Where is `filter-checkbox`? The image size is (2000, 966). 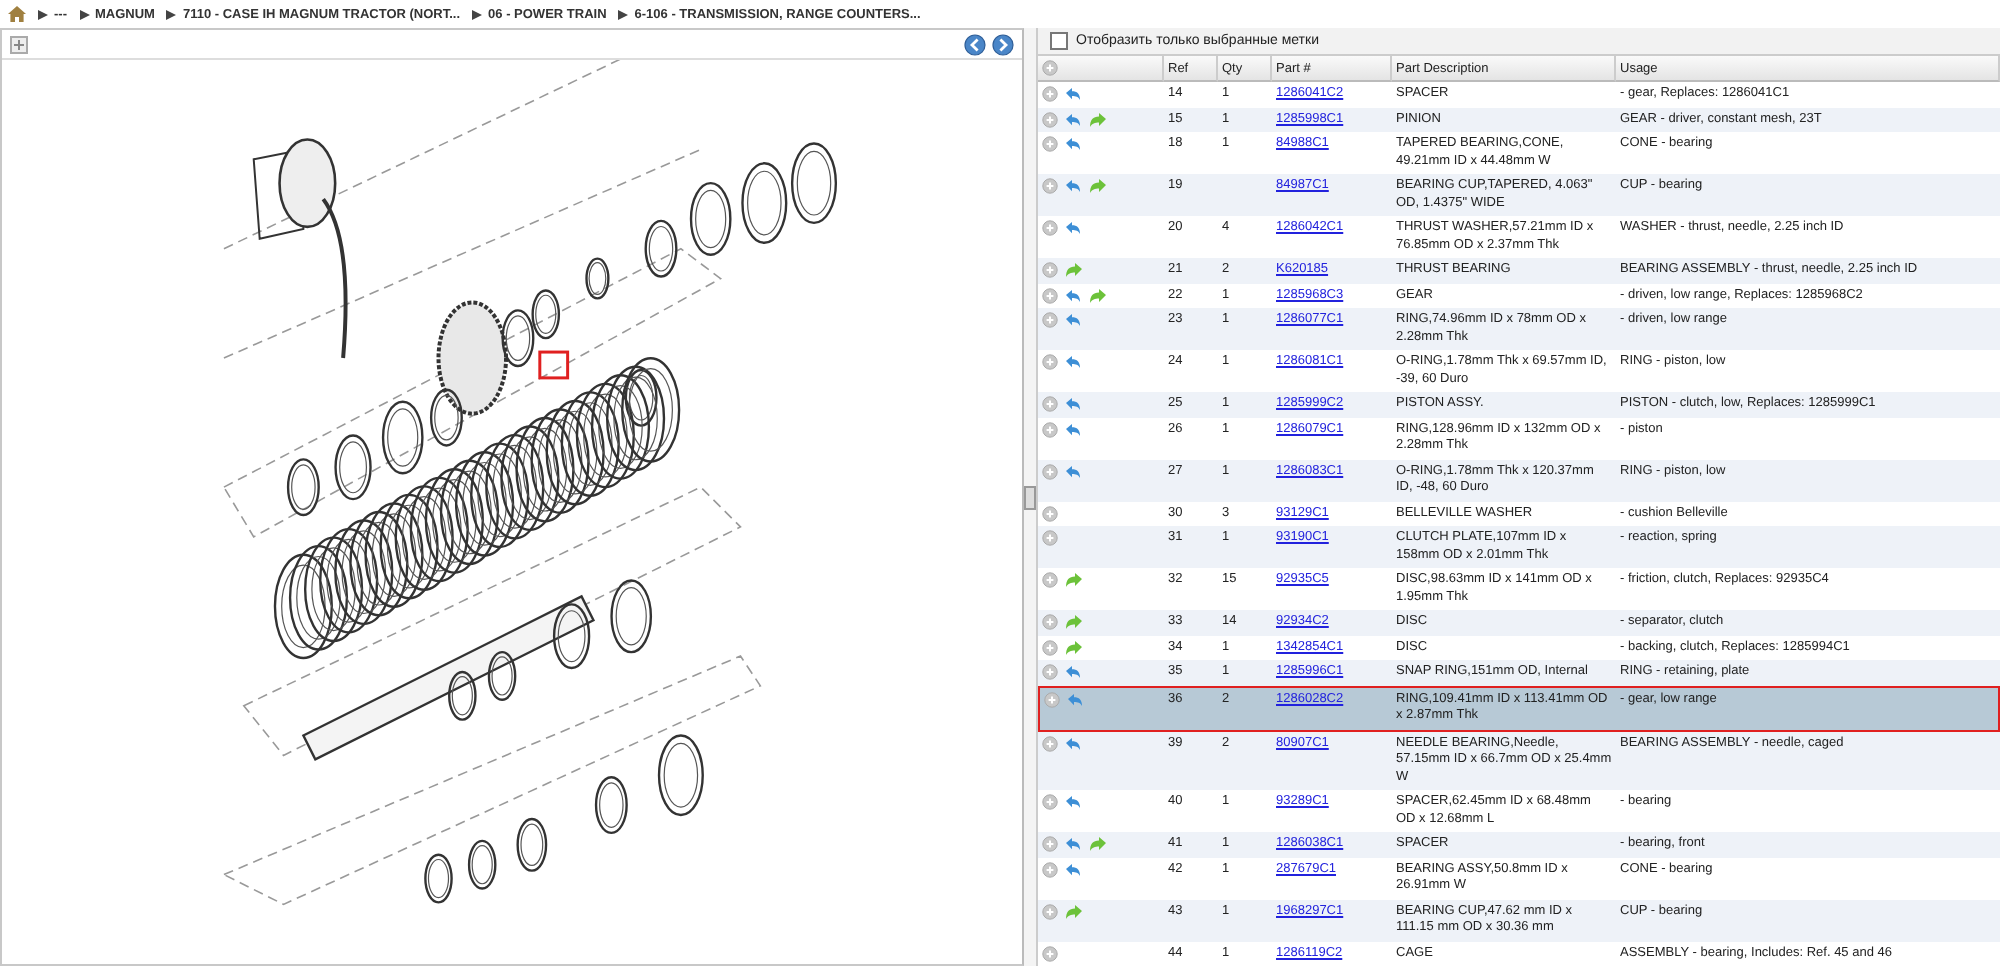
filter-checkbox is located at coordinates (1059, 41).